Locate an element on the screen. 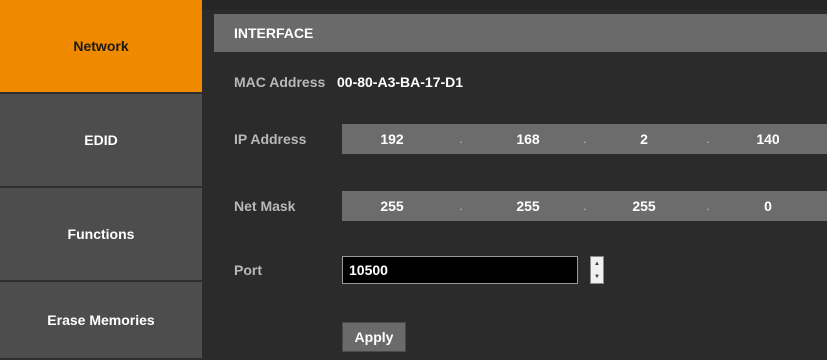  ip-address-field: 192 . 168 . 2 . 140 is located at coordinates (584, 139).